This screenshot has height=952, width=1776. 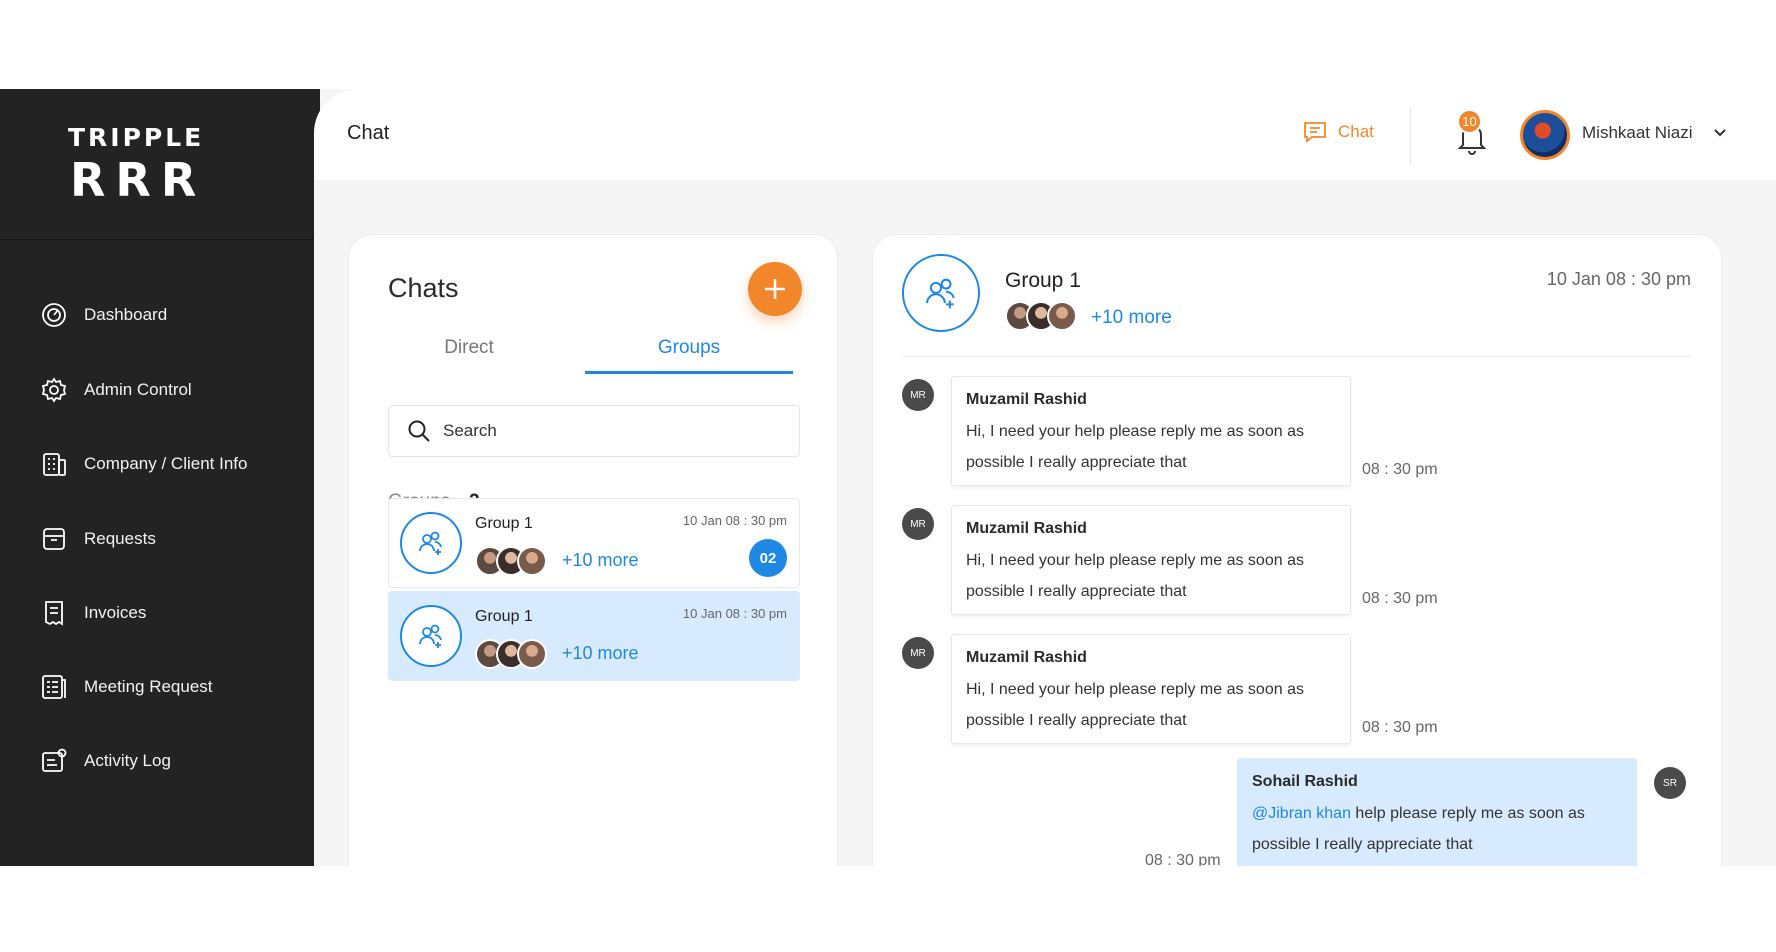 What do you see at coordinates (54, 464) in the screenshot?
I see `building-icon` at bounding box center [54, 464].